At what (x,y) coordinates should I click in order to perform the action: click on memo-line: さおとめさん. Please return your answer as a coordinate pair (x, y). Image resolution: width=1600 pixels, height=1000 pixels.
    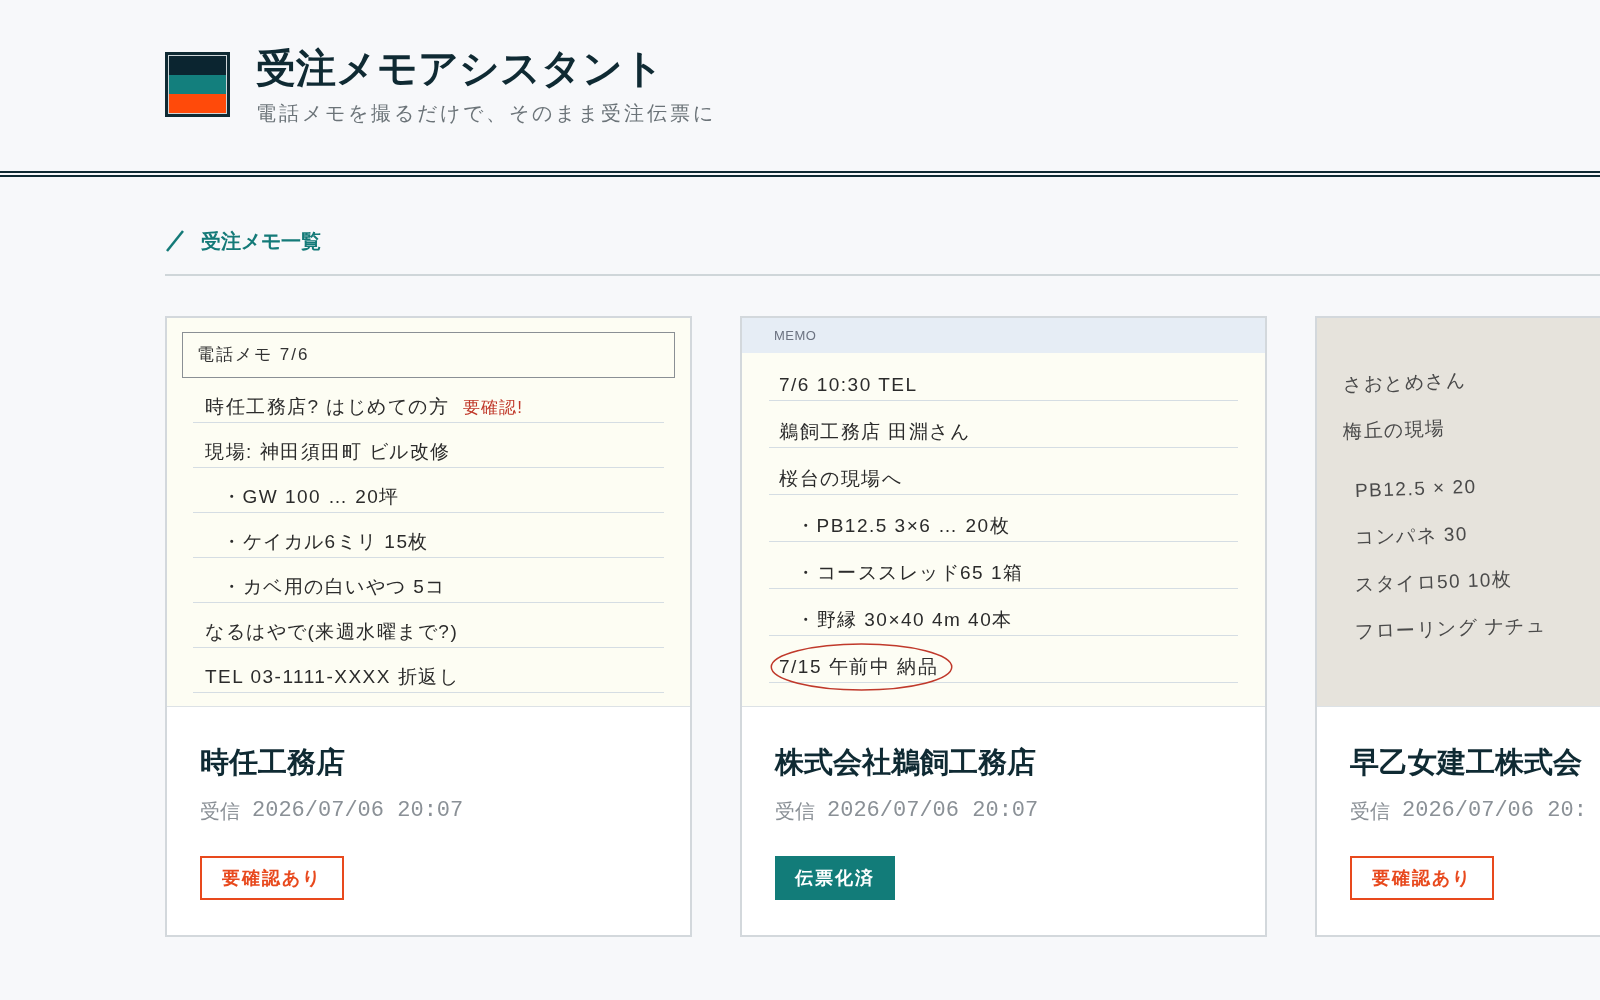
    Looking at the image, I should click on (1404, 382).